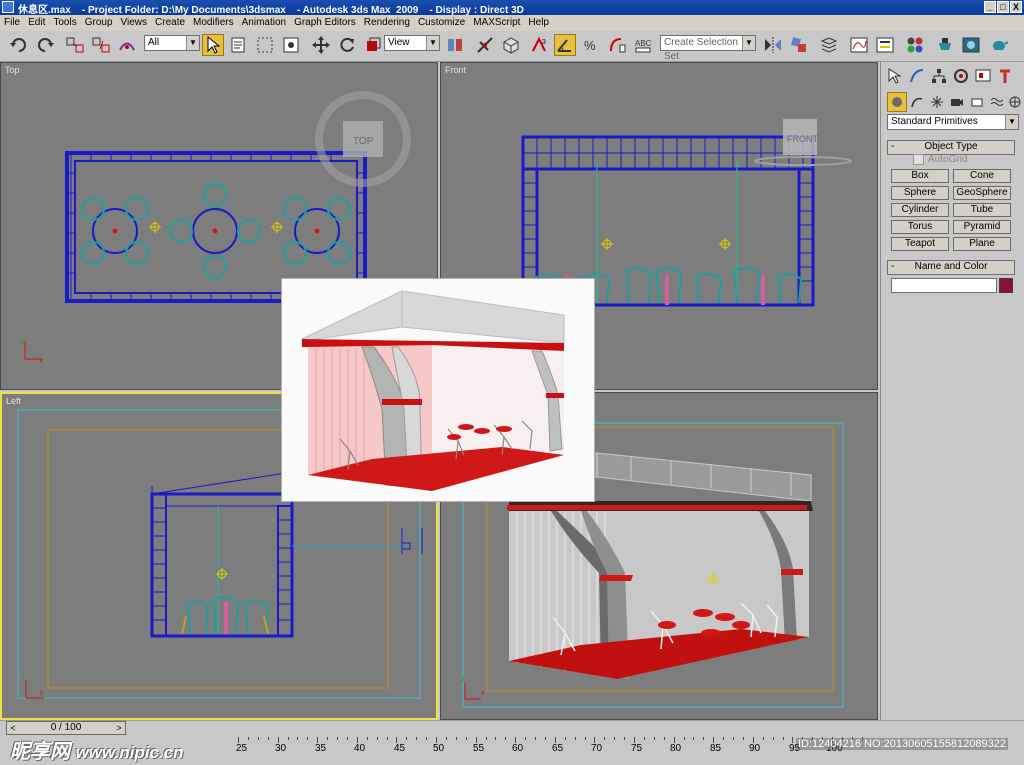 This screenshot has height=765, width=1024. Describe the element at coordinates (945, 45) in the screenshot. I see `render-setup-icon` at that location.